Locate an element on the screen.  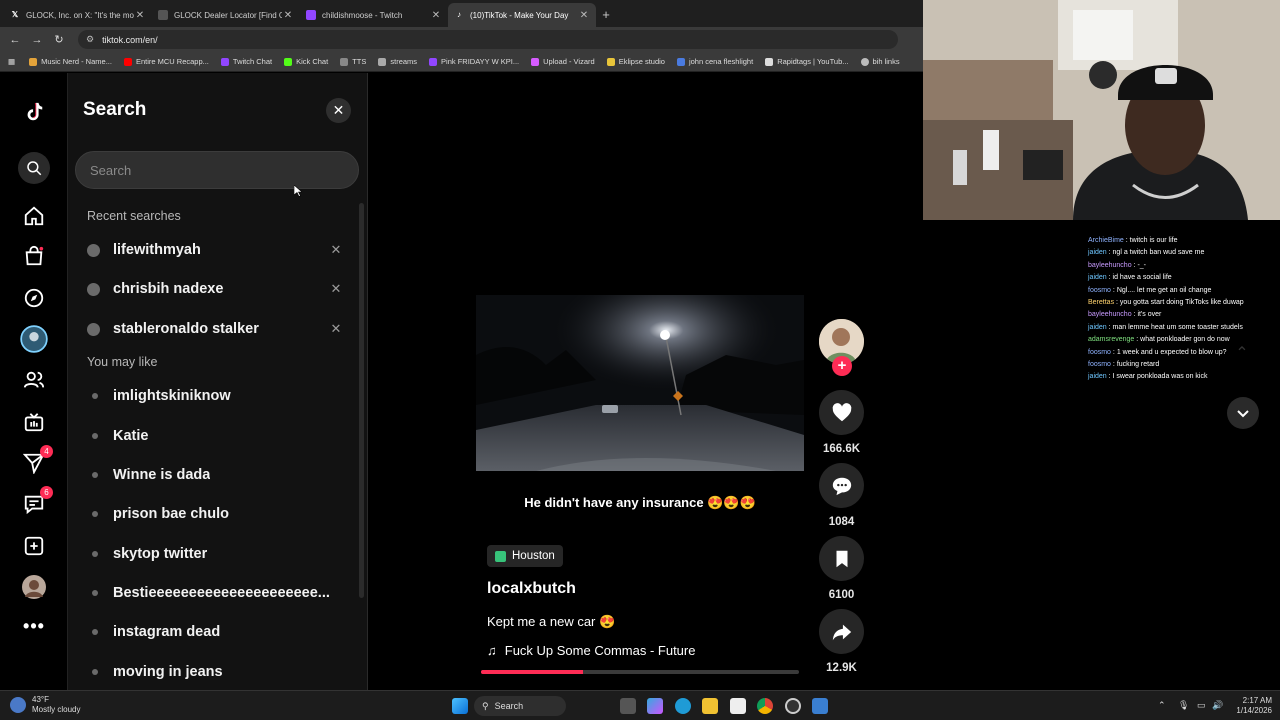
share-action: 12.9K is located at coordinates (841, 641).